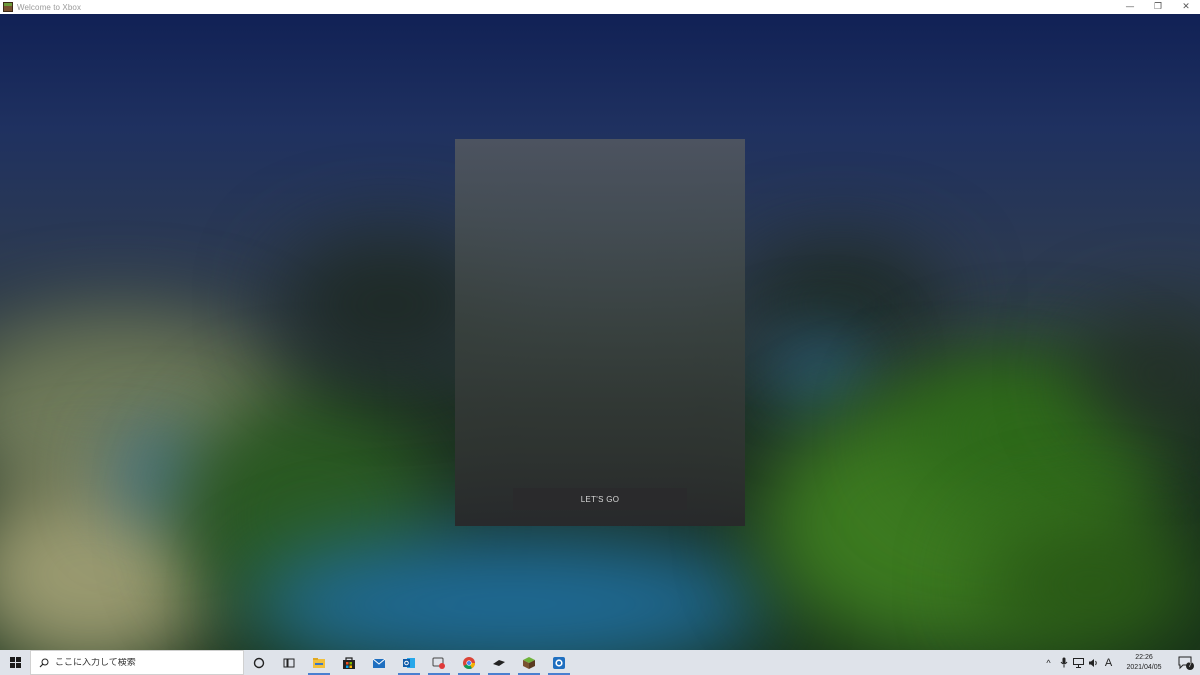  Describe the element at coordinates (600, 7) in the screenshot. I see `window-titlebar: Welcome to Xbox — ❐ ✕` at that location.